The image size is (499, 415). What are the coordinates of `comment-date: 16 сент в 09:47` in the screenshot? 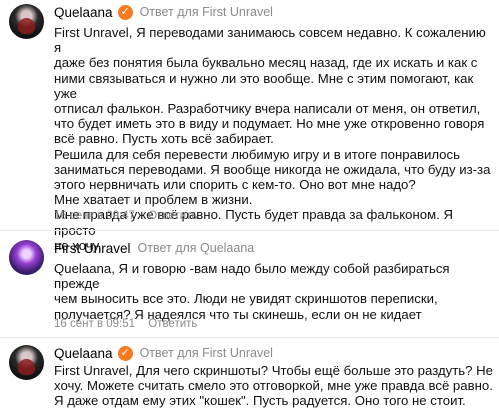 It's located at (94, 216).